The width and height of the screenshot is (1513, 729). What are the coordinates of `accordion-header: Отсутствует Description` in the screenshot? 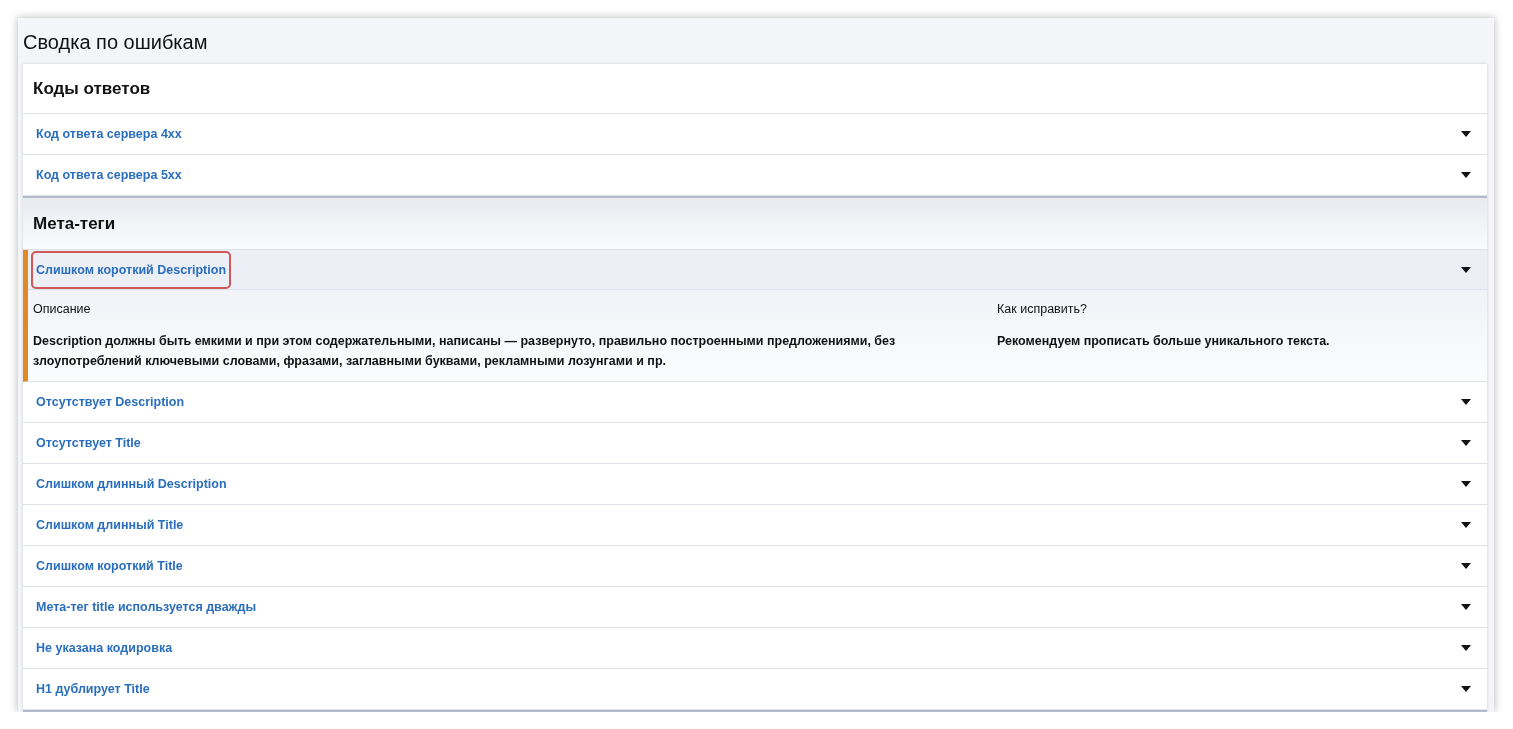 It's located at (755, 402).